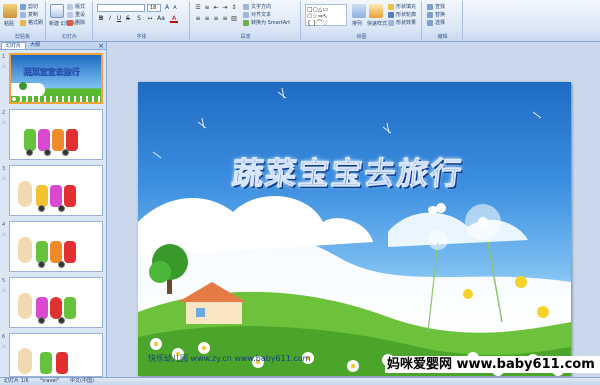 This screenshot has width=600, height=385. I want to click on align-center-icon: ≡, so click(207, 19).